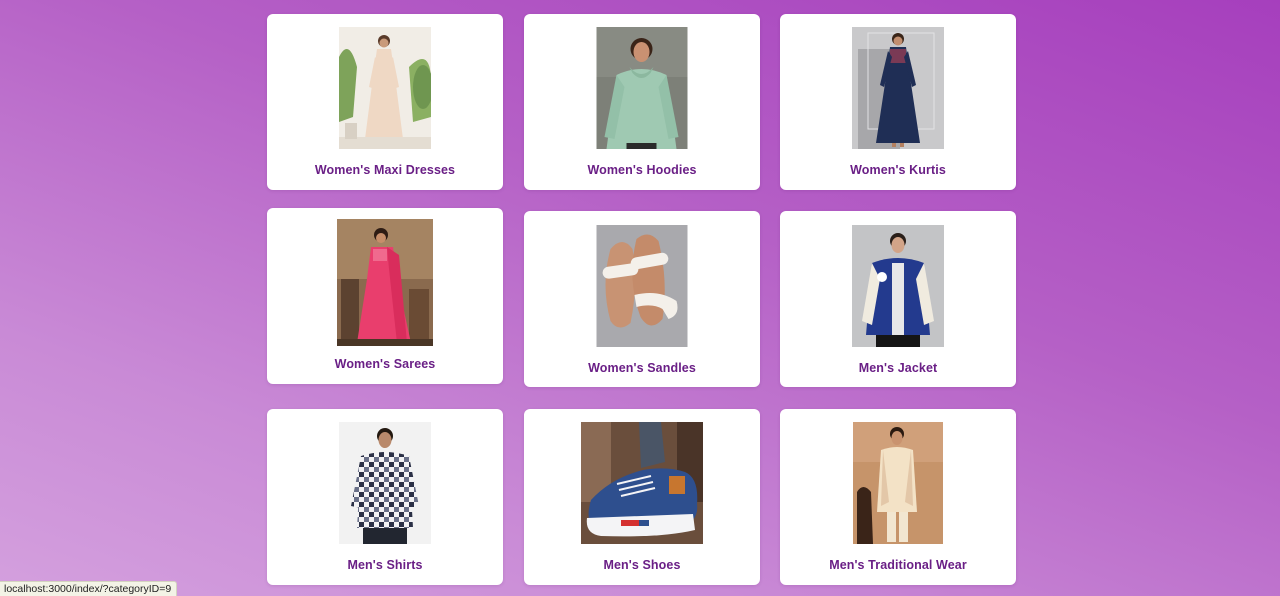 The height and width of the screenshot is (596, 1280). Describe the element at coordinates (385, 88) in the screenshot. I see `maxi-dress-image` at that location.